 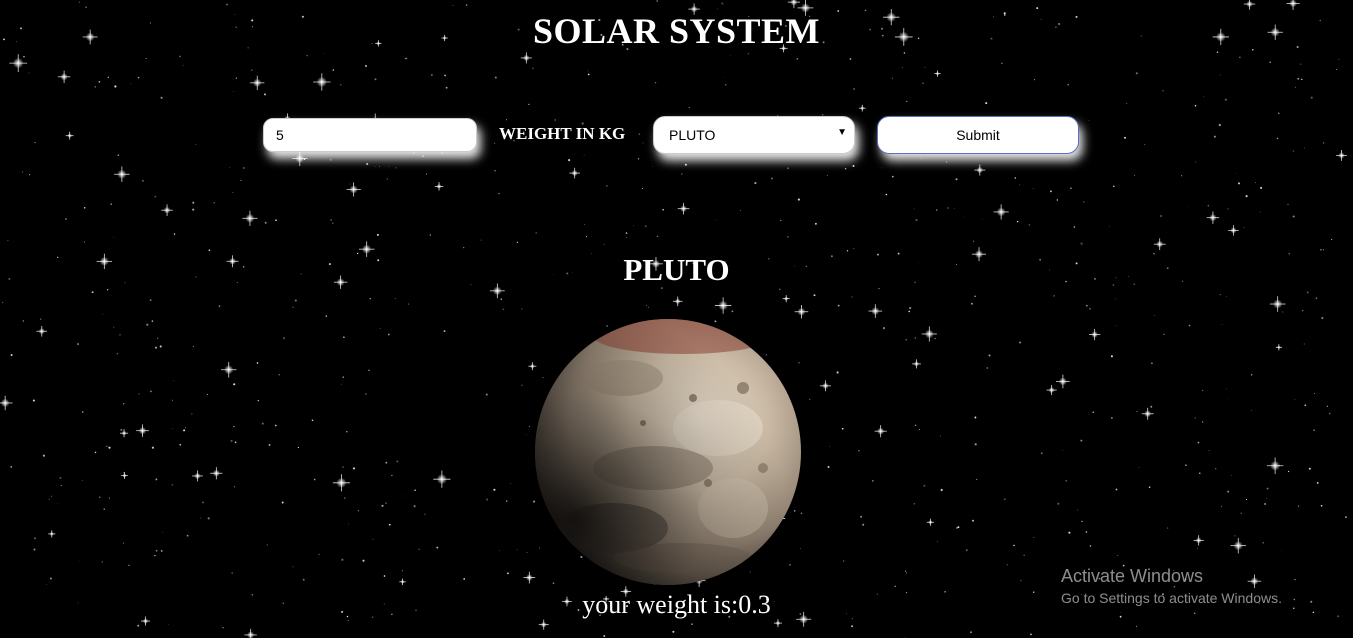 I want to click on planet-image, so click(x=668, y=452).